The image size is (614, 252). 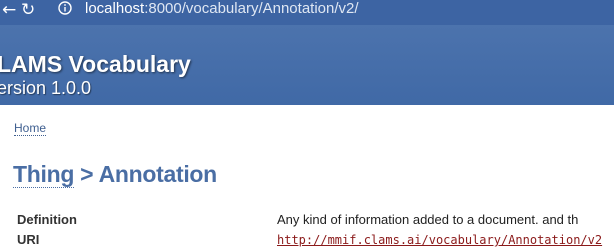 I want to click on site-info-icon, so click(x=65, y=8).